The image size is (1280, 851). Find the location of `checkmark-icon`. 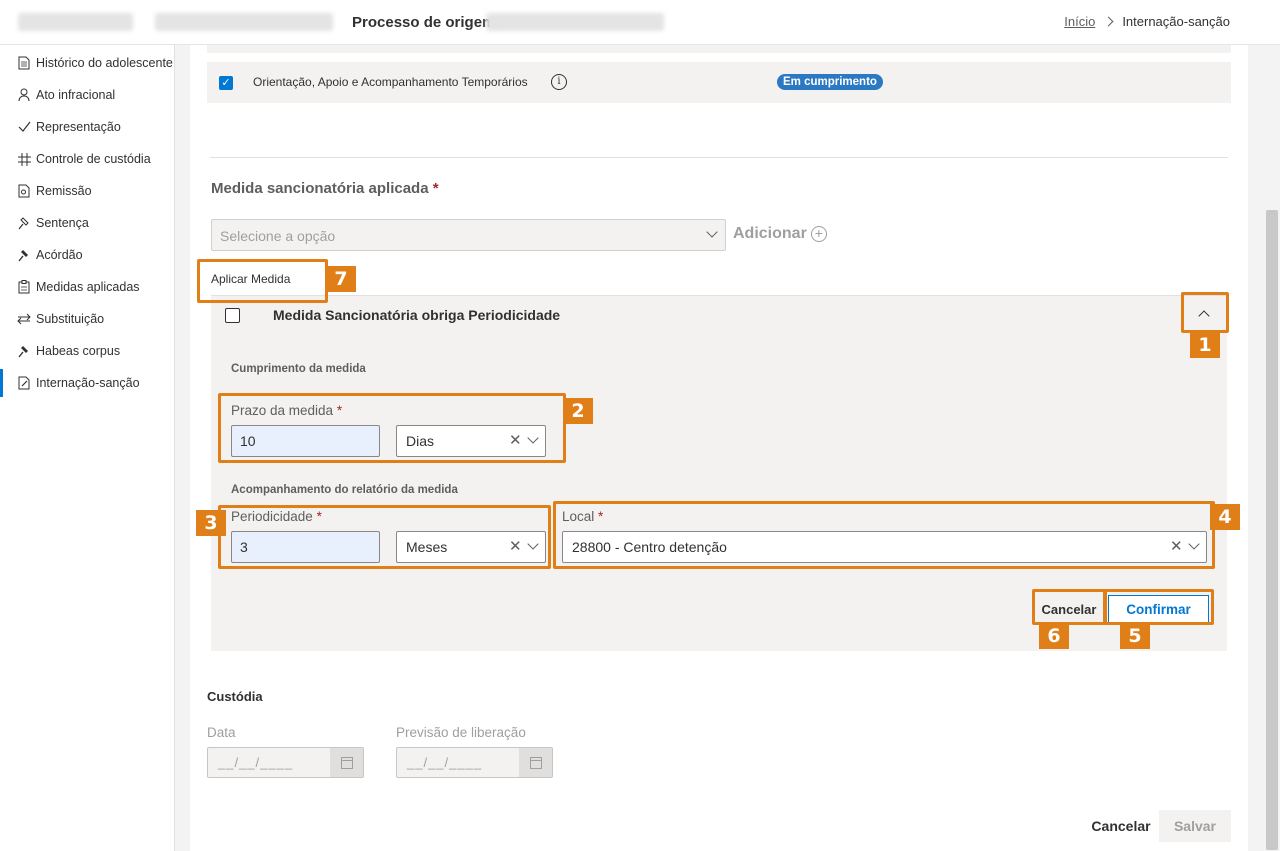

checkmark-icon is located at coordinates (24, 127).